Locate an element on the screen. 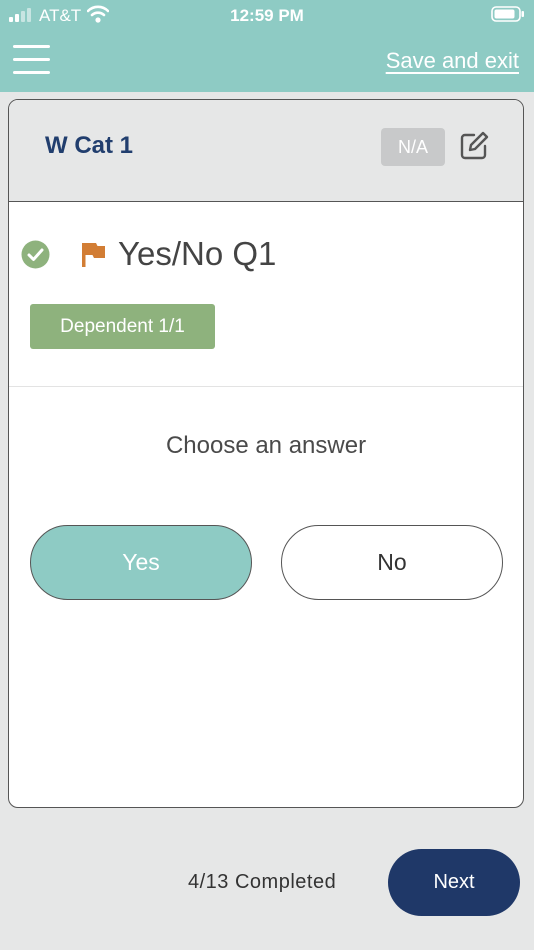  status-bar: AT&T 12:59 PM is located at coordinates (267, 16).